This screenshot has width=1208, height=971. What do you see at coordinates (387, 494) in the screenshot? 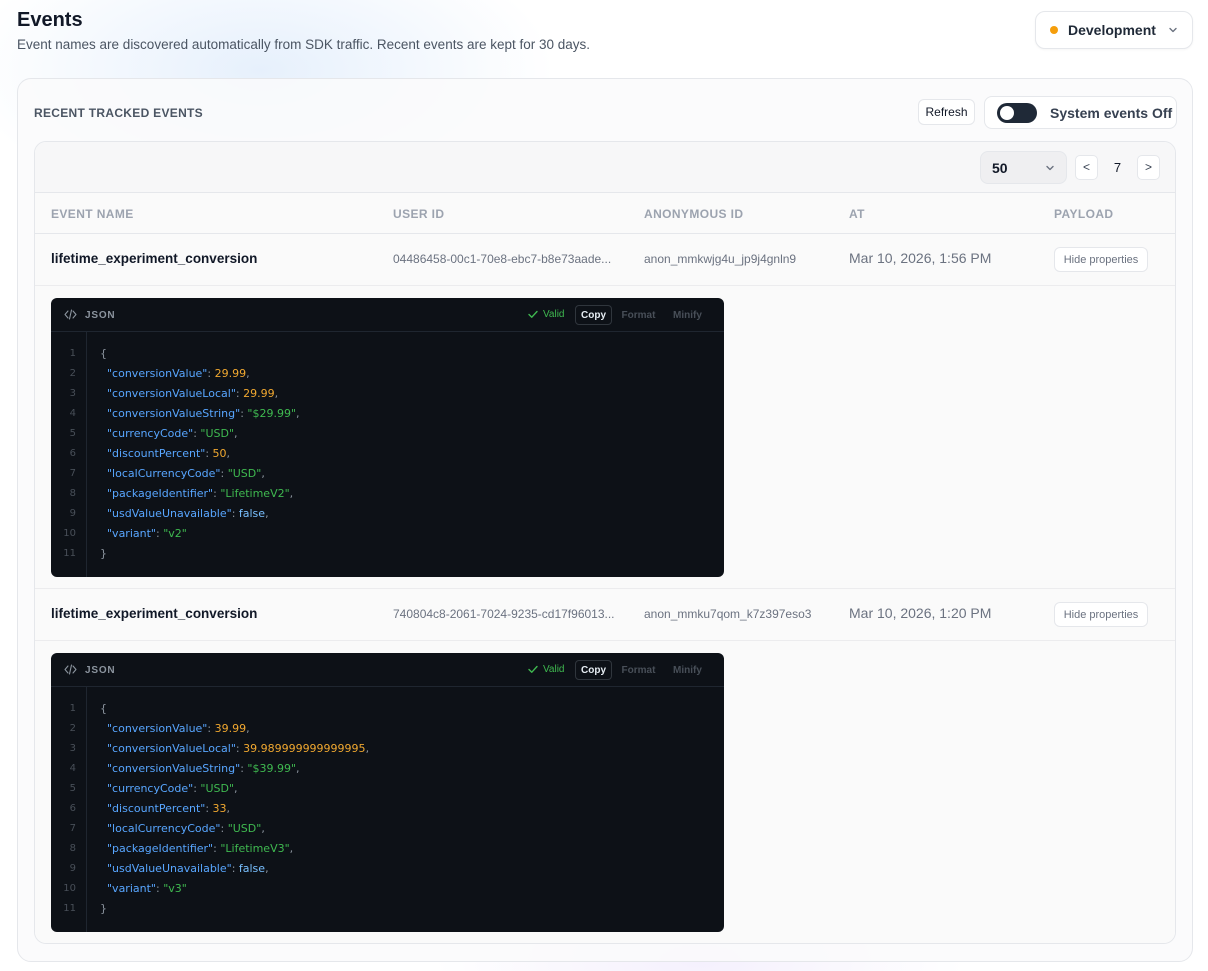
I see `code-line: 8 "packageIdentifier": "LifetimeV2",` at bounding box center [387, 494].